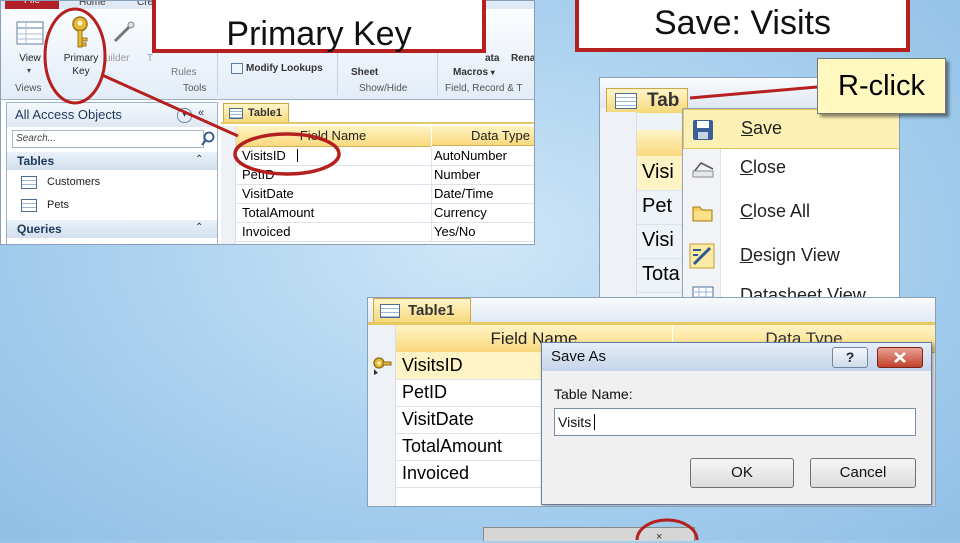  What do you see at coordinates (170, 105) in the screenshot?
I see `connector-line` at bounding box center [170, 105].